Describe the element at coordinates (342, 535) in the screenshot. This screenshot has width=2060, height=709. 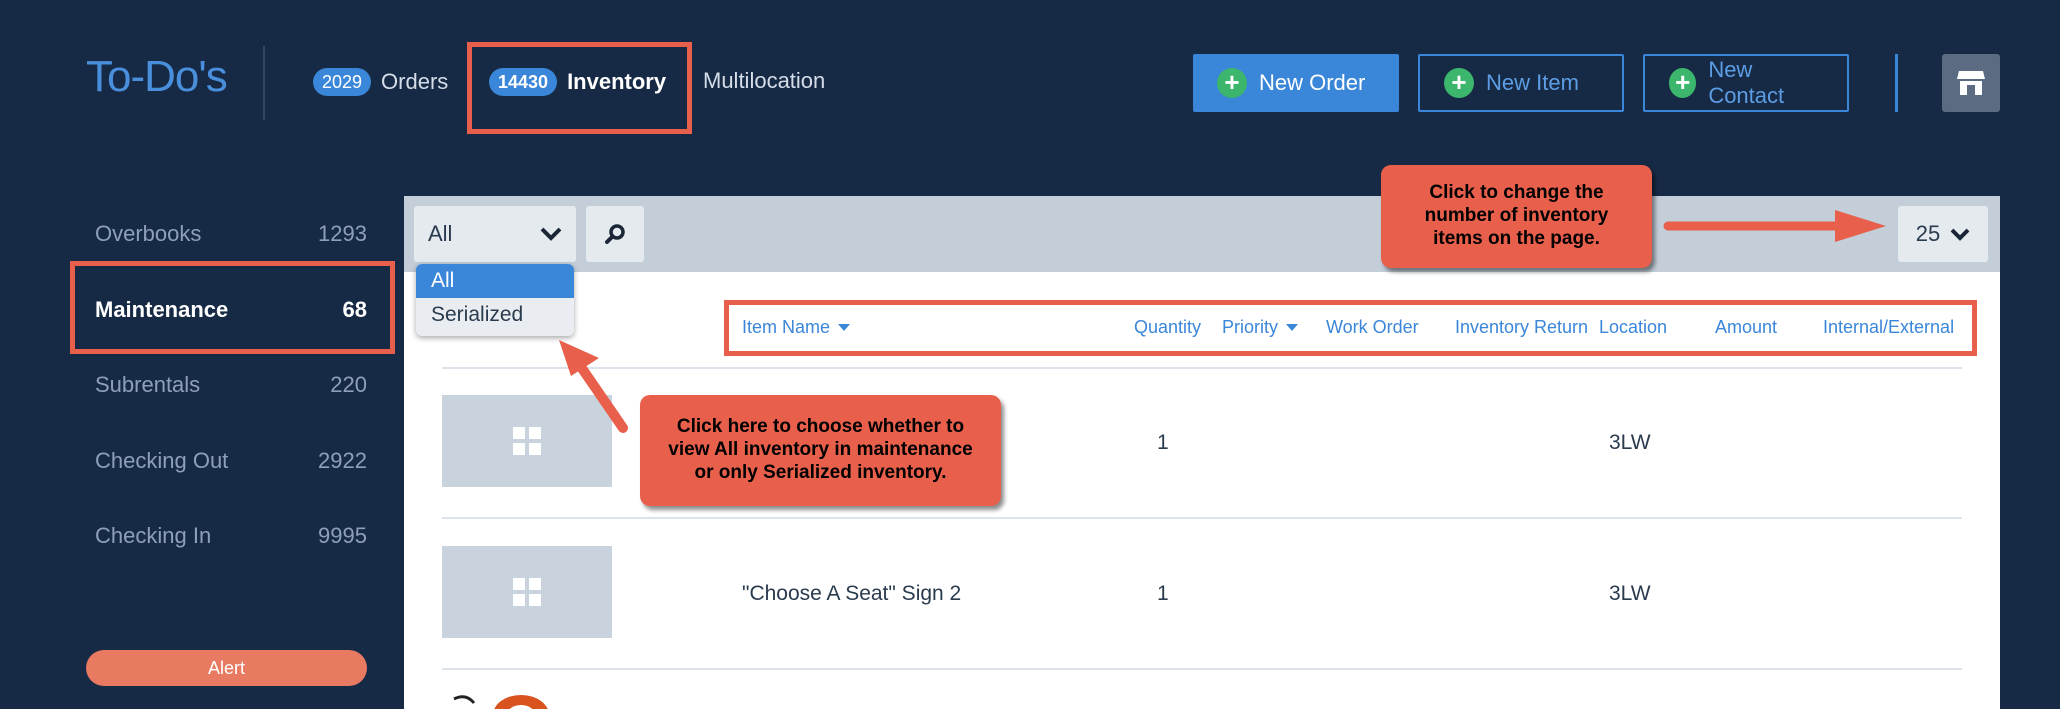
I see `sidebar-item-count: 9995` at that location.